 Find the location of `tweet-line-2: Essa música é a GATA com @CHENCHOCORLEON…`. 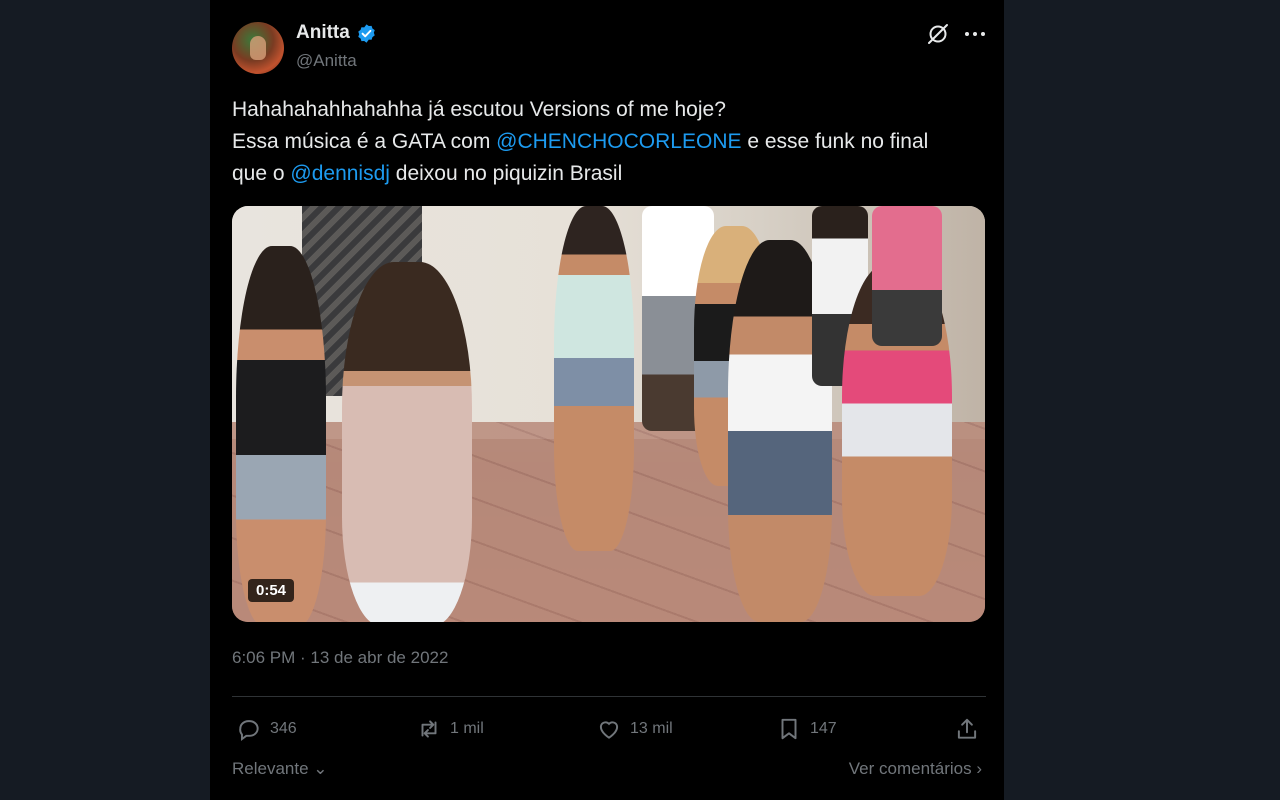

tweet-line-2: Essa música é a GATA com @CHENCHOCORLEON… is located at coordinates (612, 142).